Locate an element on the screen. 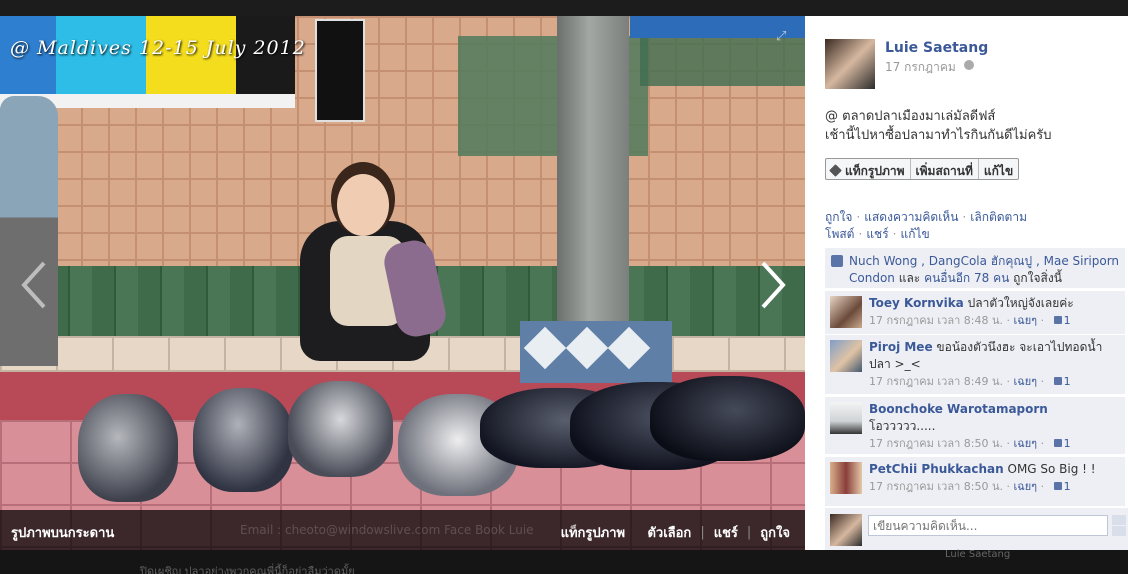  scroll-down-arrow is located at coordinates (1119, 531).